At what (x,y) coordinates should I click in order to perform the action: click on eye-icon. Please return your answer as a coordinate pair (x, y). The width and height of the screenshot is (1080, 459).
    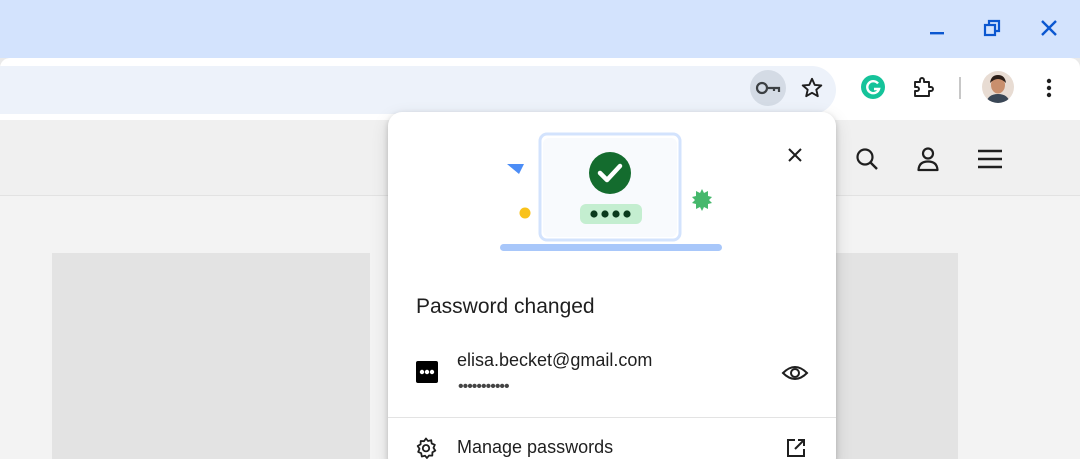
    Looking at the image, I should click on (795, 373).